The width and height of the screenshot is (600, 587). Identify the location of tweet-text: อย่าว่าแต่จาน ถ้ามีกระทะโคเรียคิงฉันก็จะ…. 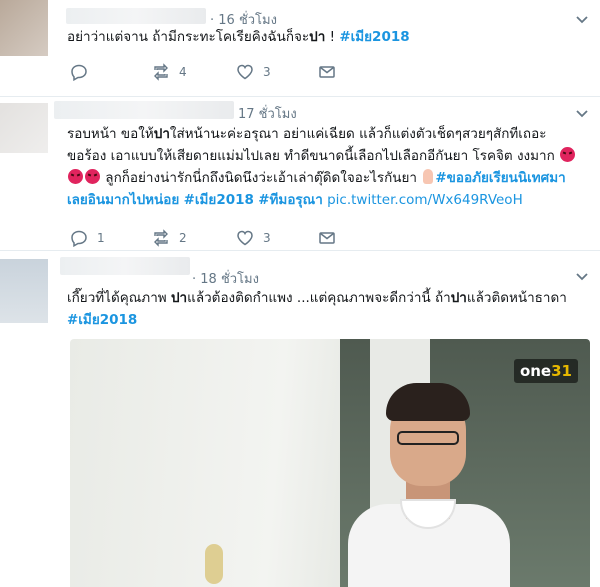
(327, 37).